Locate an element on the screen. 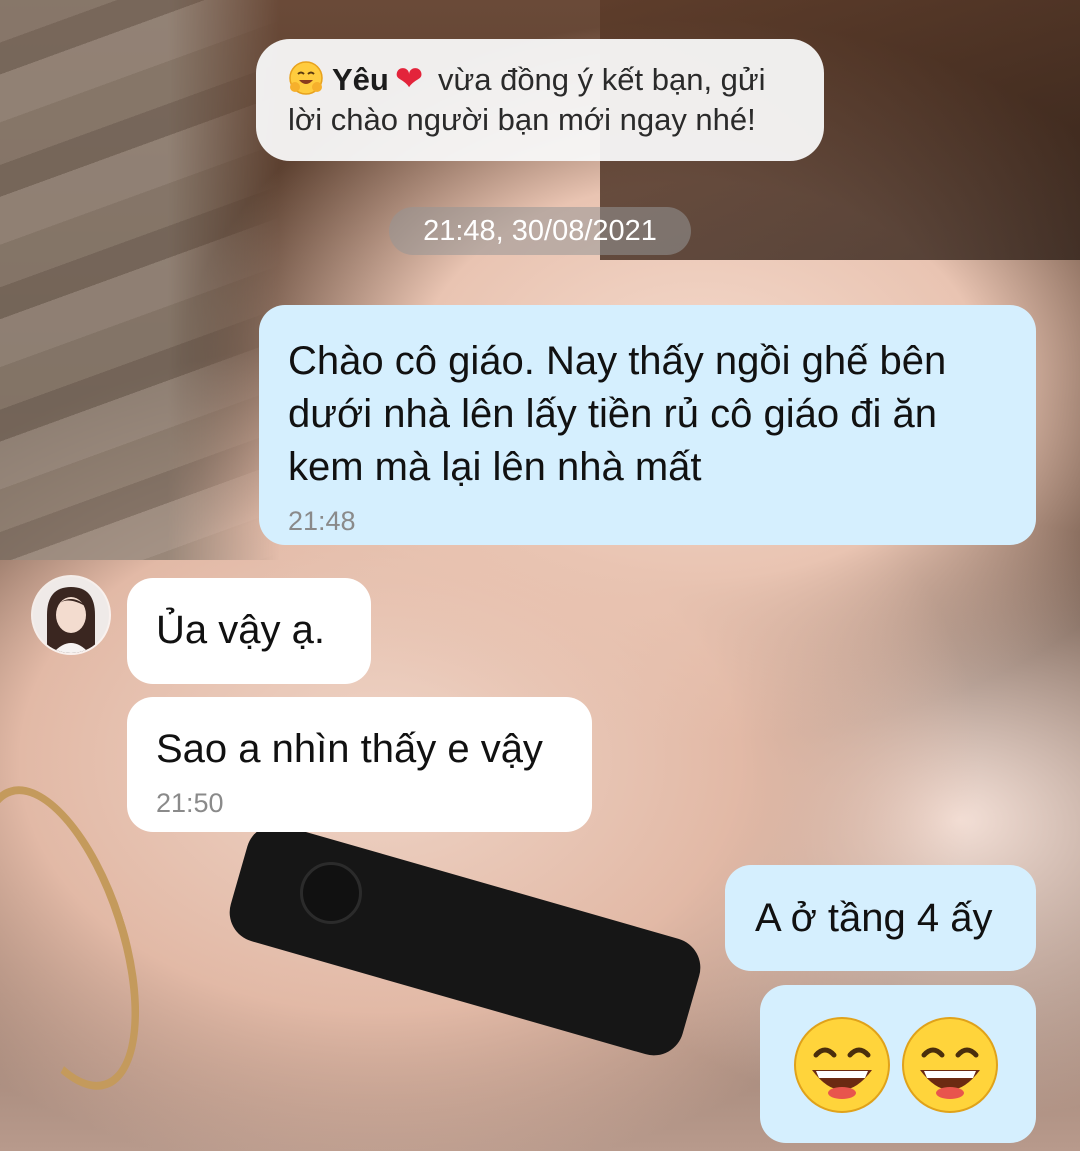  message-bubble-sent: A ở tầng 4 ấy is located at coordinates (880, 918).